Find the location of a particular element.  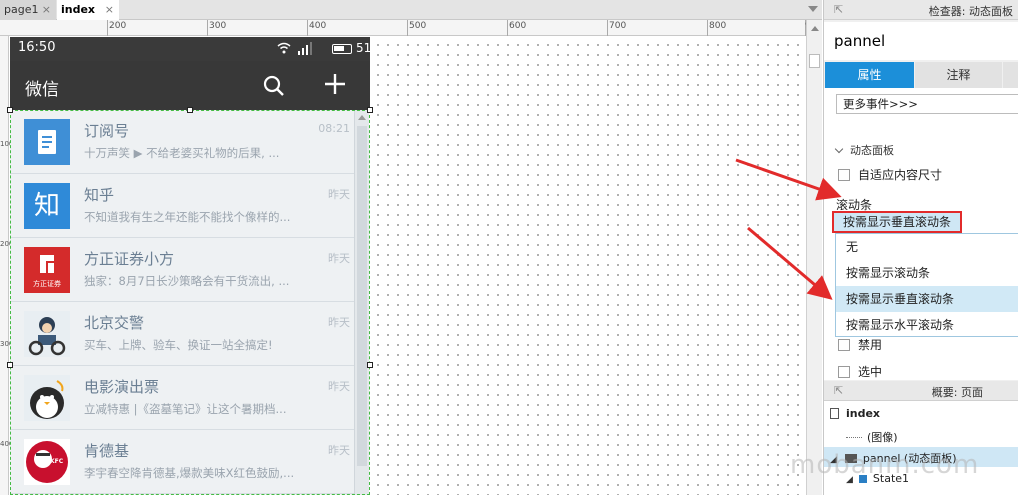

zhihu-logo: 知 is located at coordinates (47, 206).